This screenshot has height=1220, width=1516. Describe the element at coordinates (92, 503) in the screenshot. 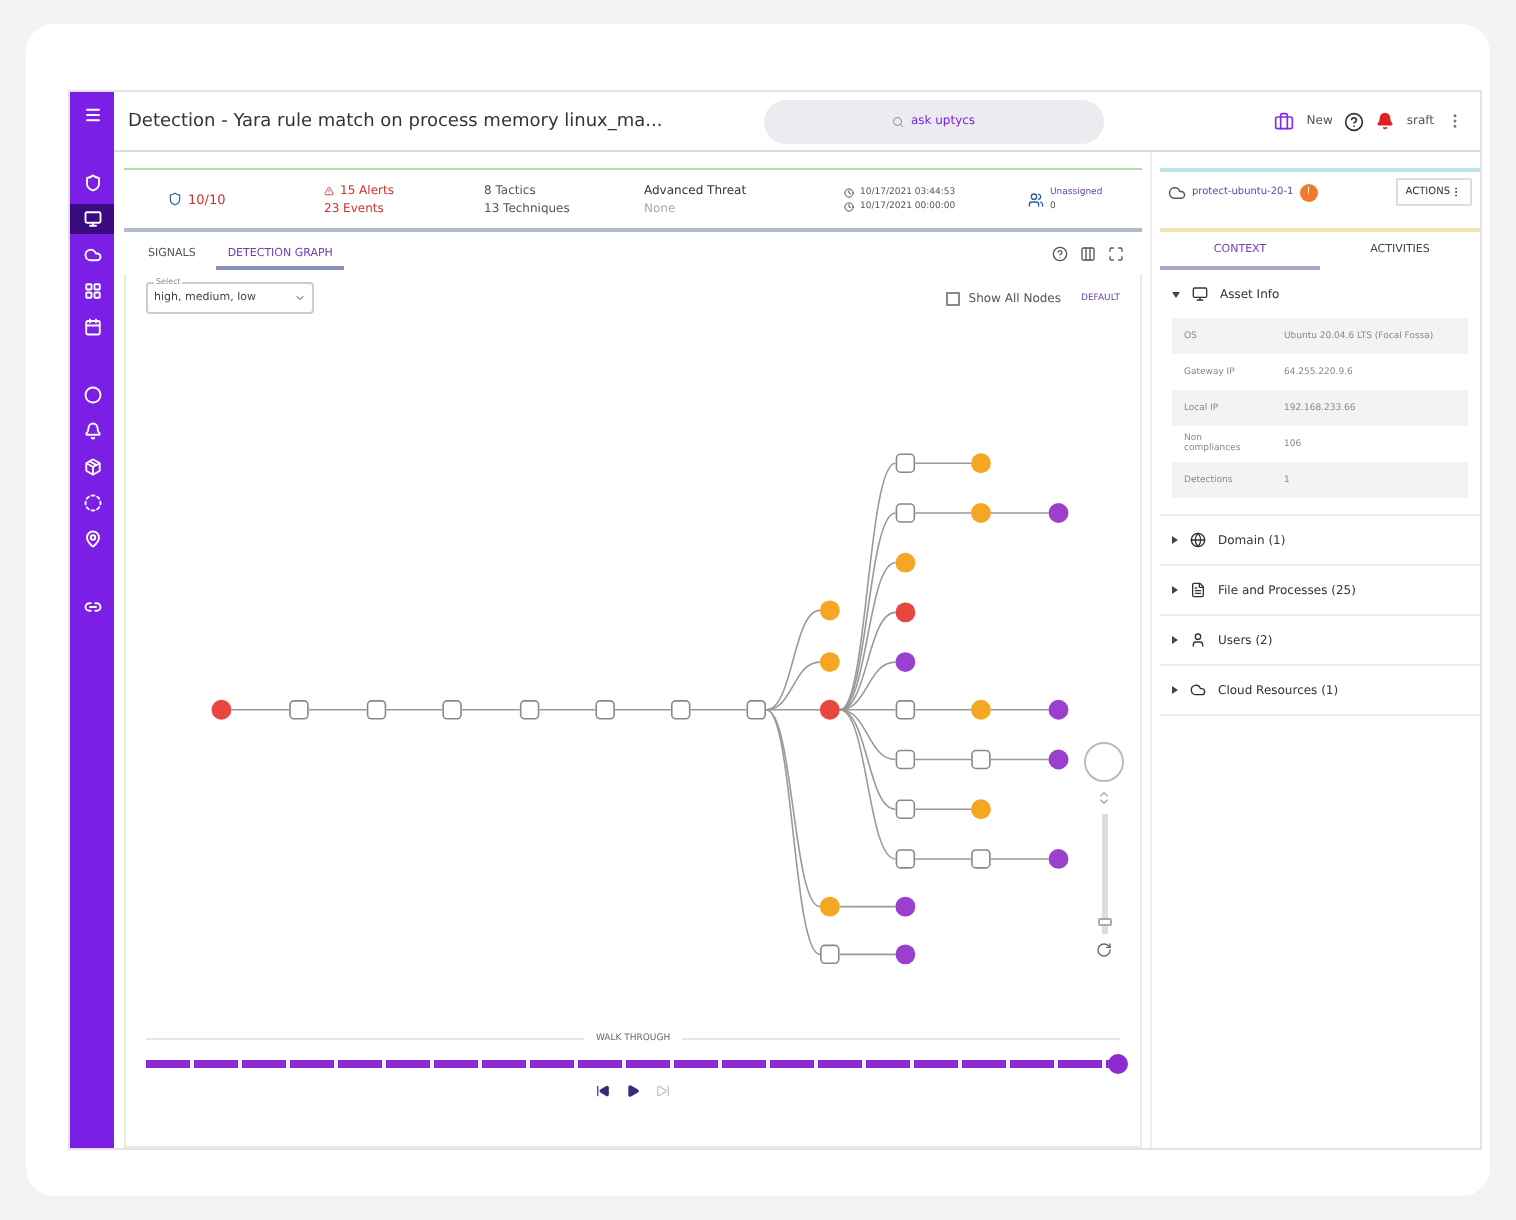

I see `circle-icon` at that location.